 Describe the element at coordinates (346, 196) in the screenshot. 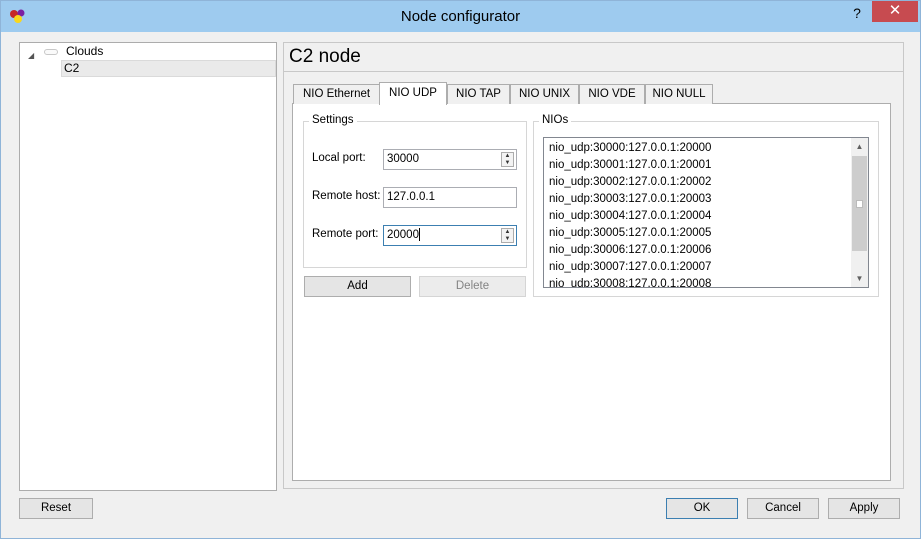

I see `remote-host-label: Remote host:` at that location.